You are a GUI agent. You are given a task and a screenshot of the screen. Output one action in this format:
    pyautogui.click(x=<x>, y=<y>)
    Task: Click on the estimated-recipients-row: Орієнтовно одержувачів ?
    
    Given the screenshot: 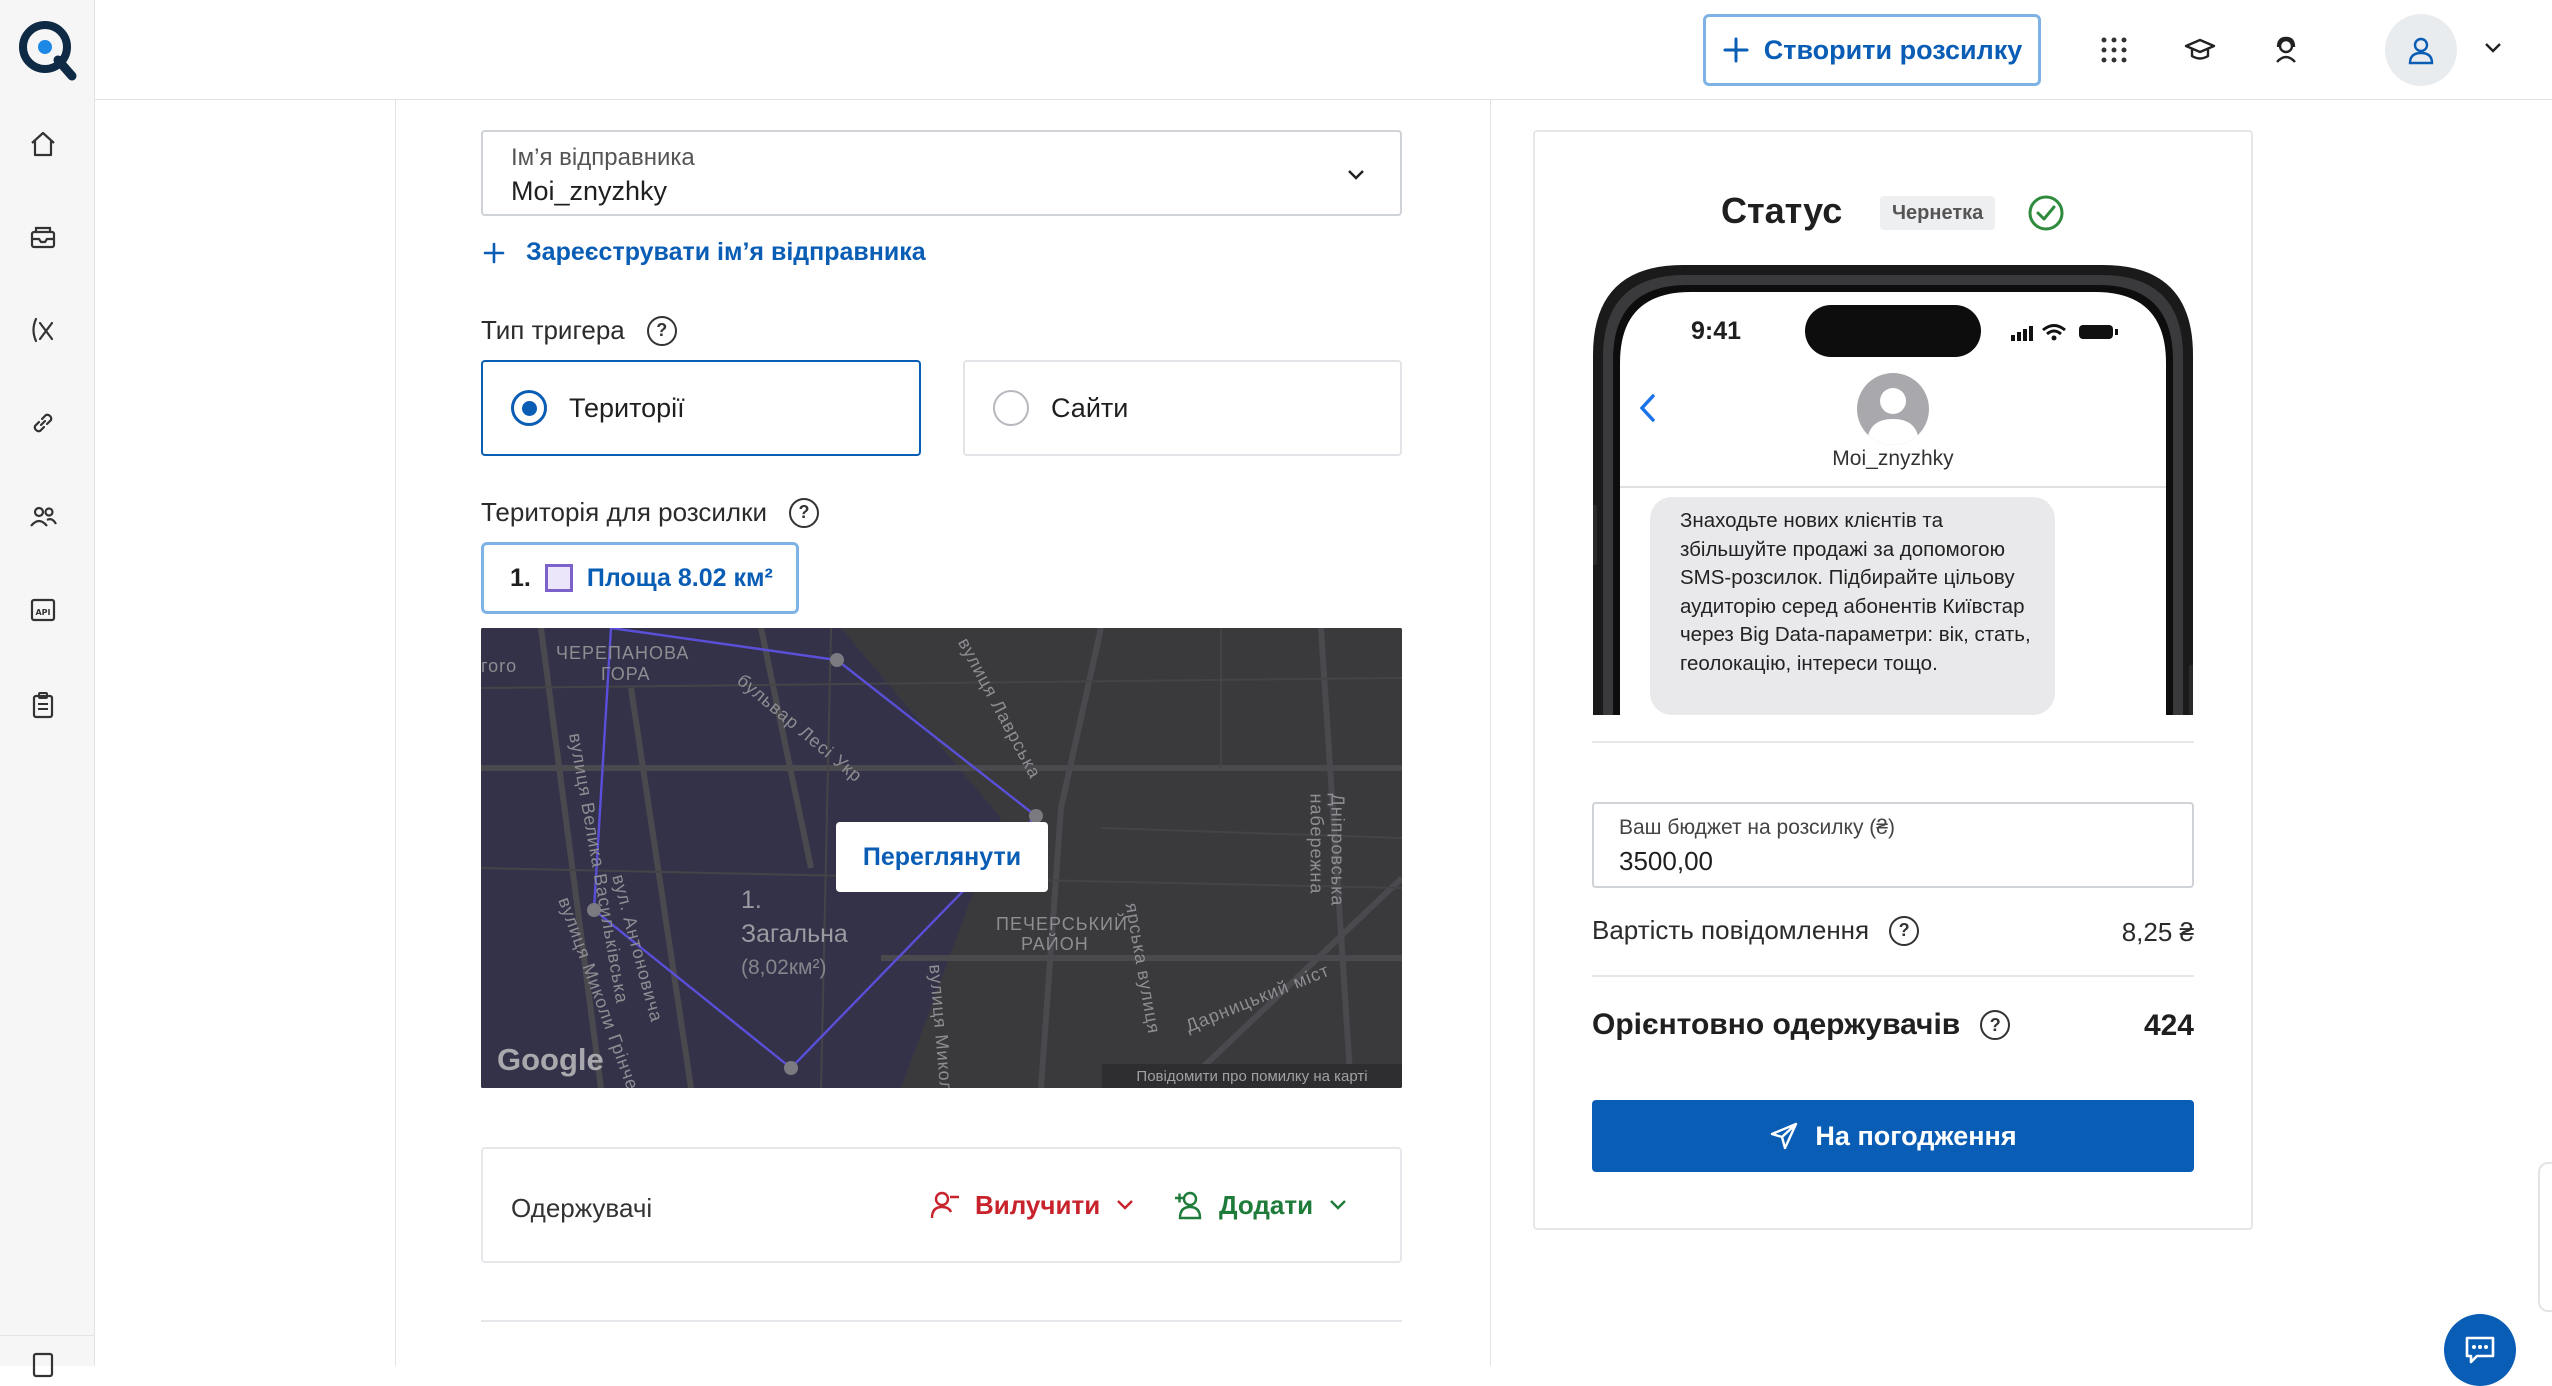 What is the action you would take?
    pyautogui.click(x=1801, y=1025)
    